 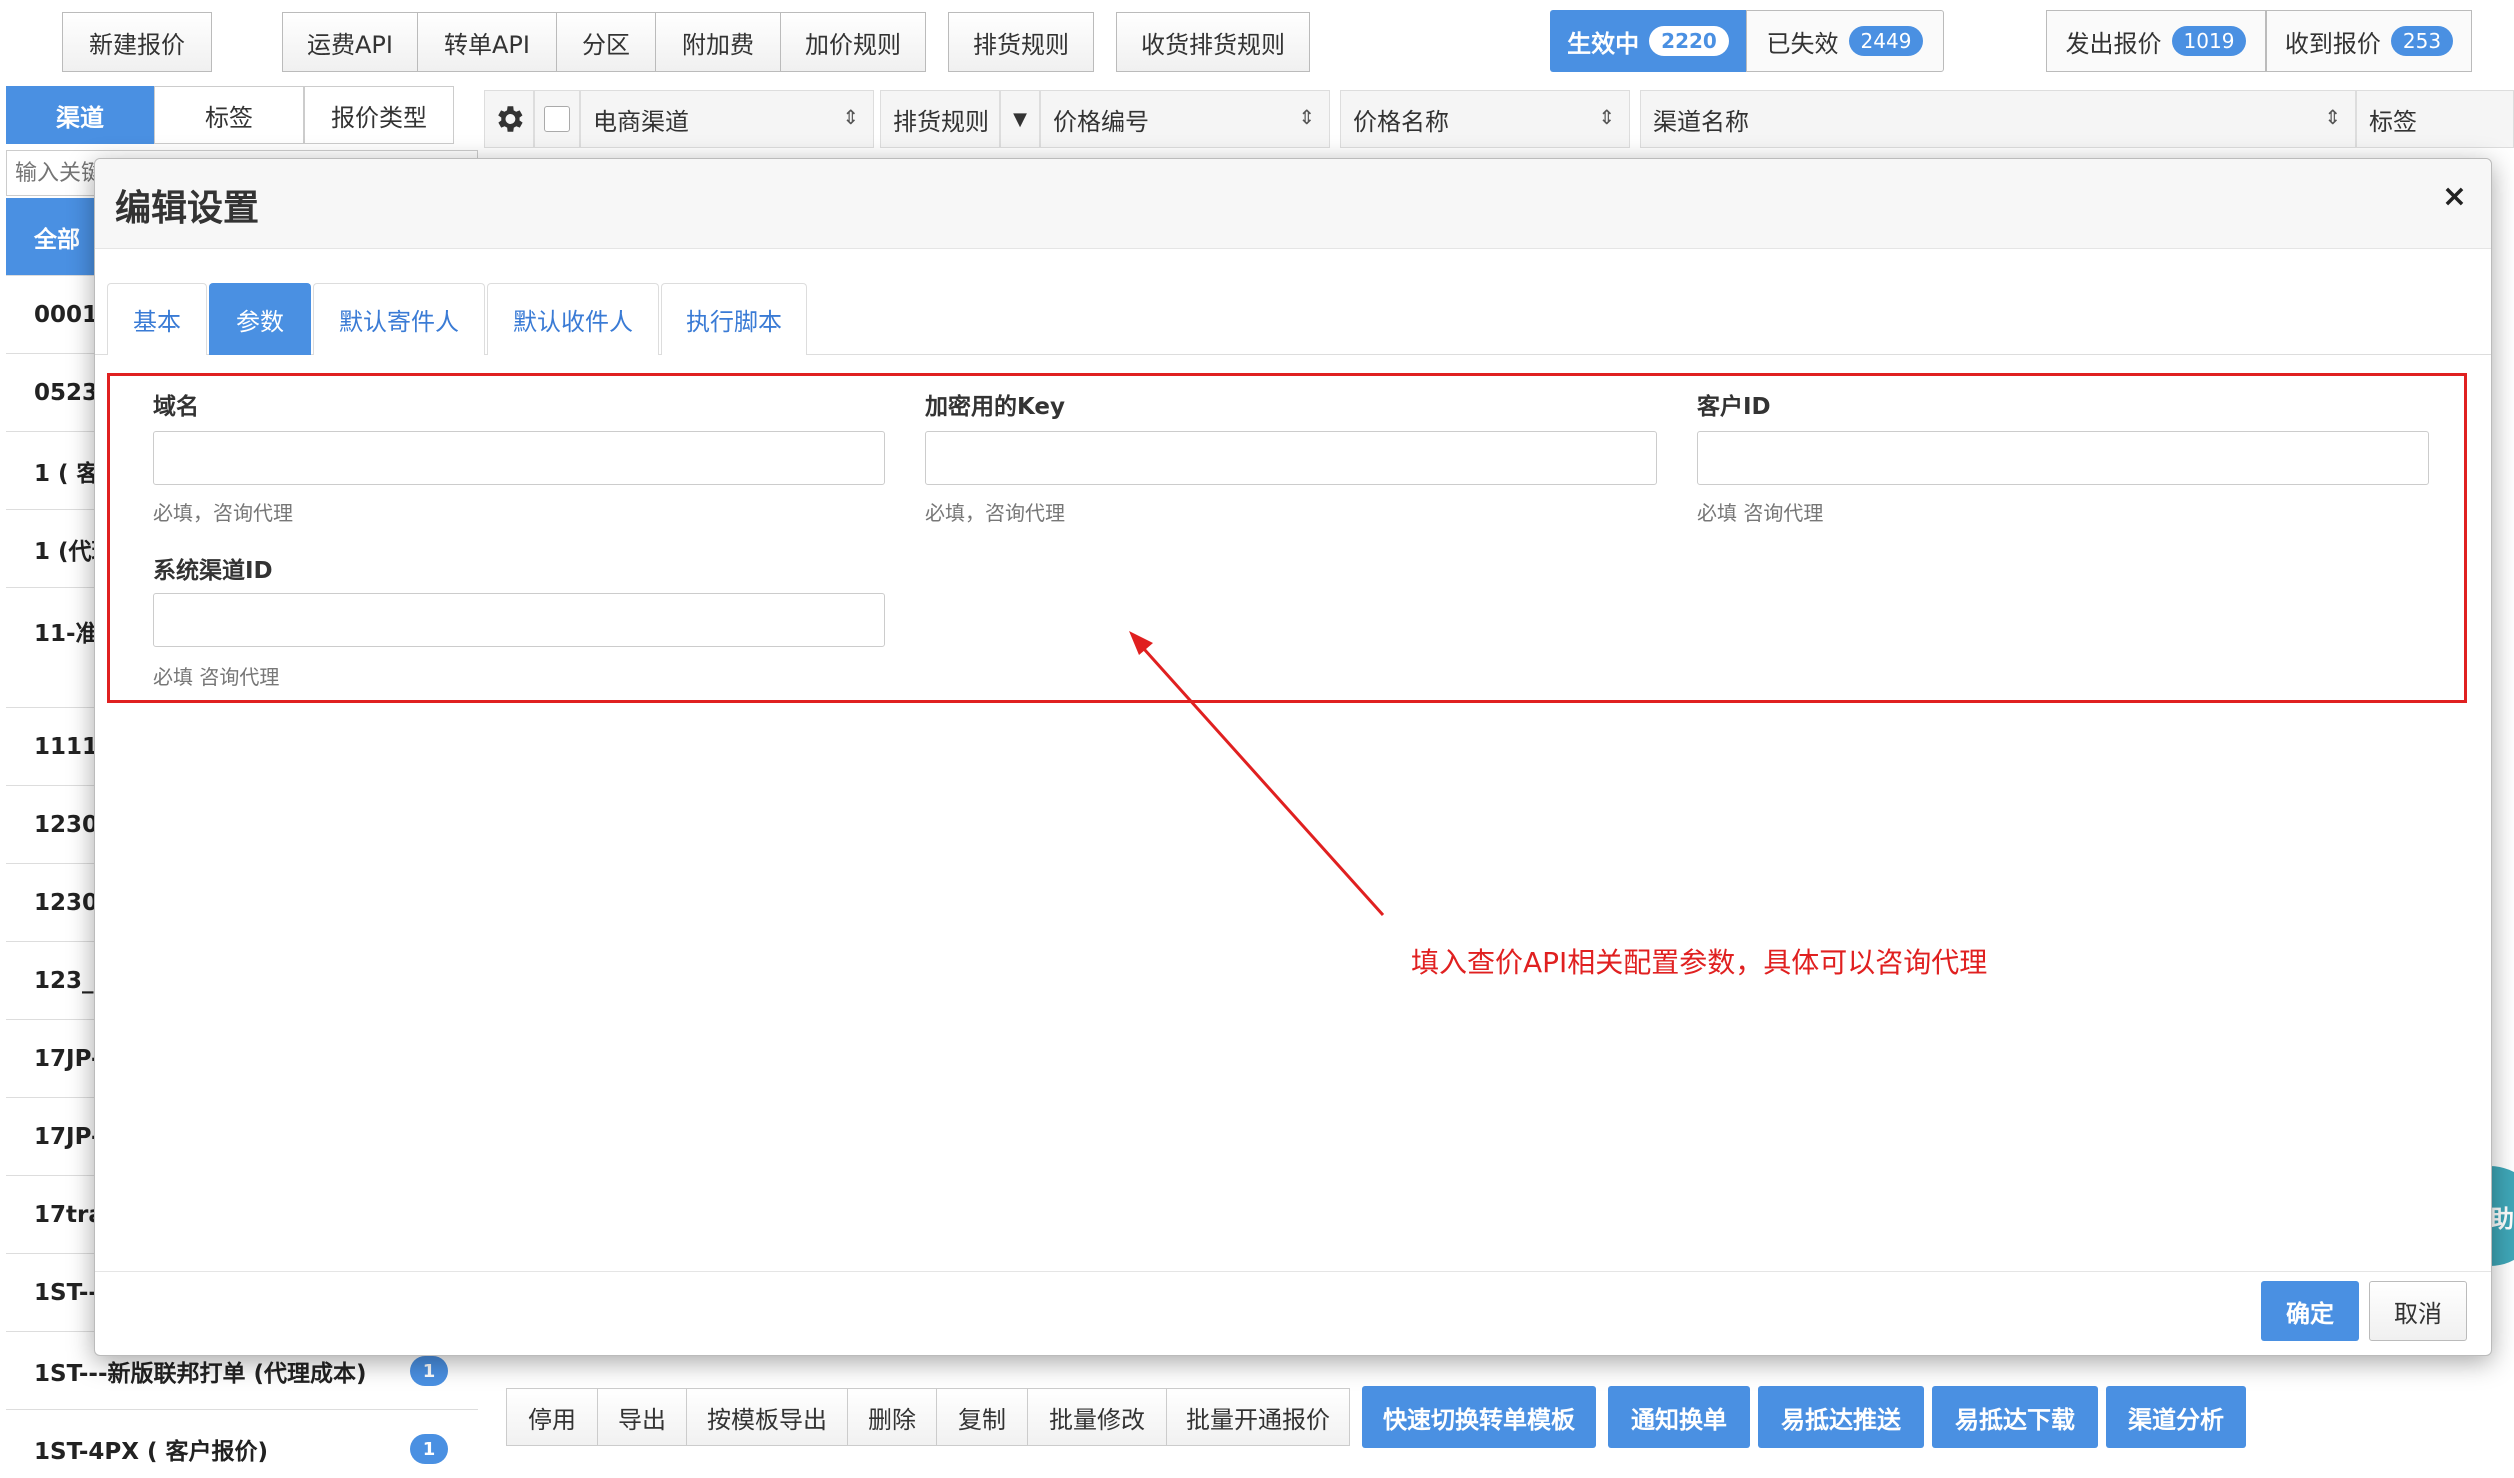 I want to click on settings-gear-icon, so click(x=509, y=119).